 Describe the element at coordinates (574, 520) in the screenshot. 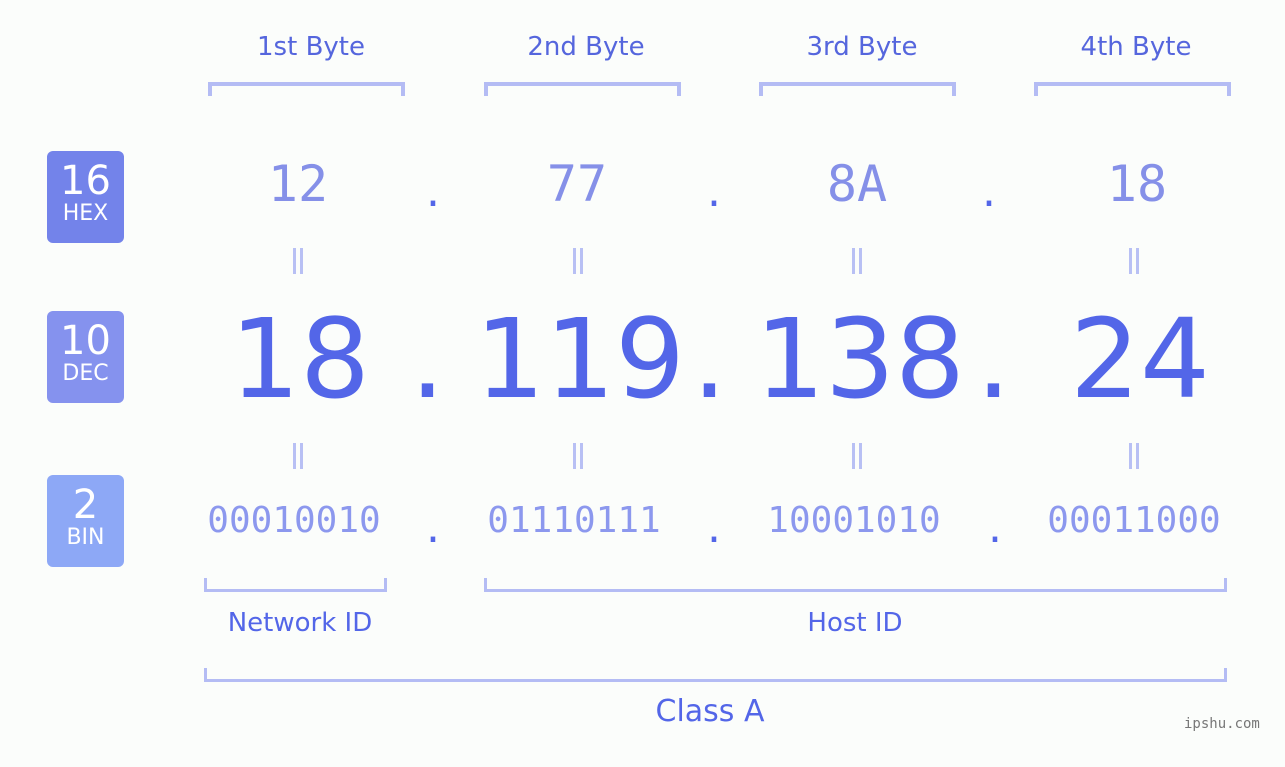

I see `bin-value-2: 01110111` at that location.